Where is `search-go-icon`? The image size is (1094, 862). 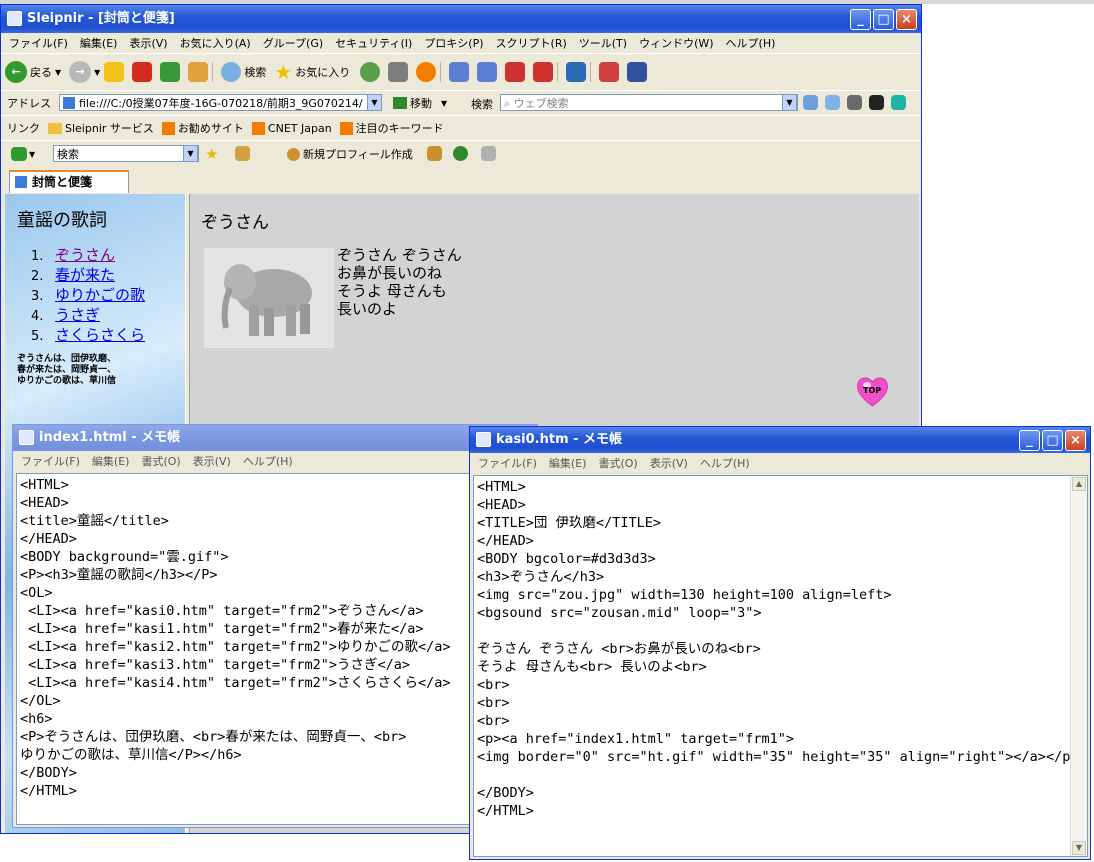 search-go-icon is located at coordinates (810, 102).